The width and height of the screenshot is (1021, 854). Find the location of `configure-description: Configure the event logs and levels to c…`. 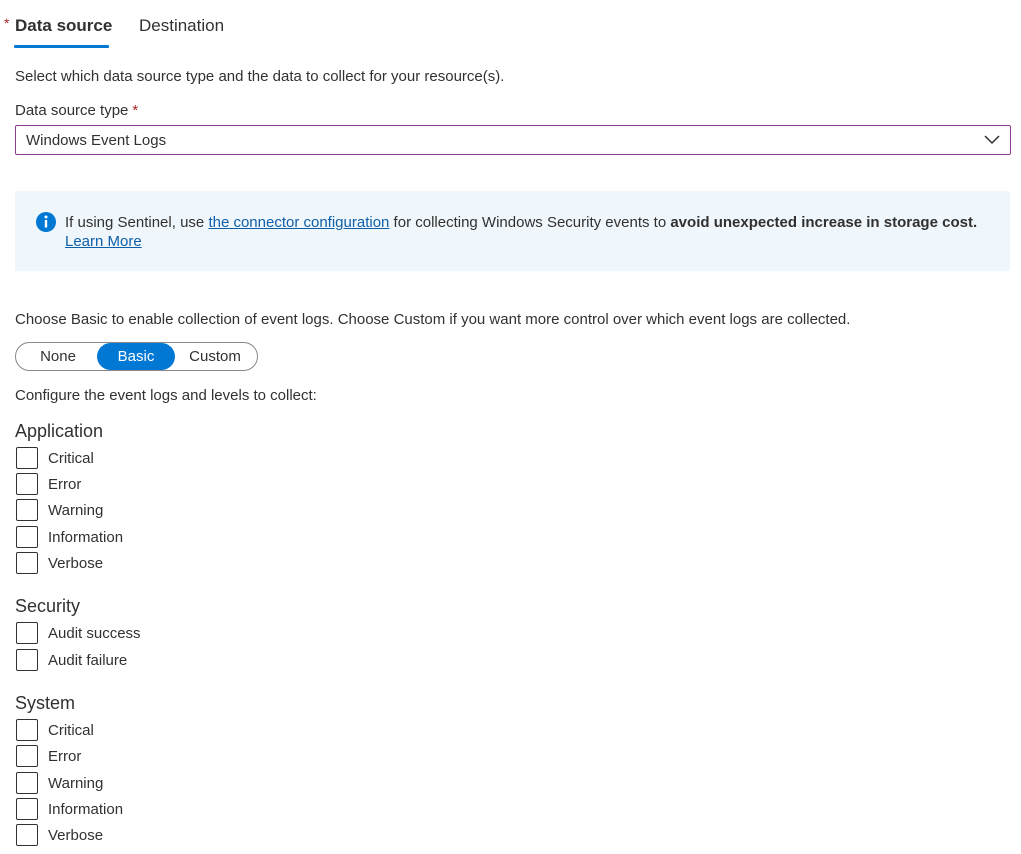

configure-description: Configure the event logs and levels to c… is located at coordinates (166, 395).